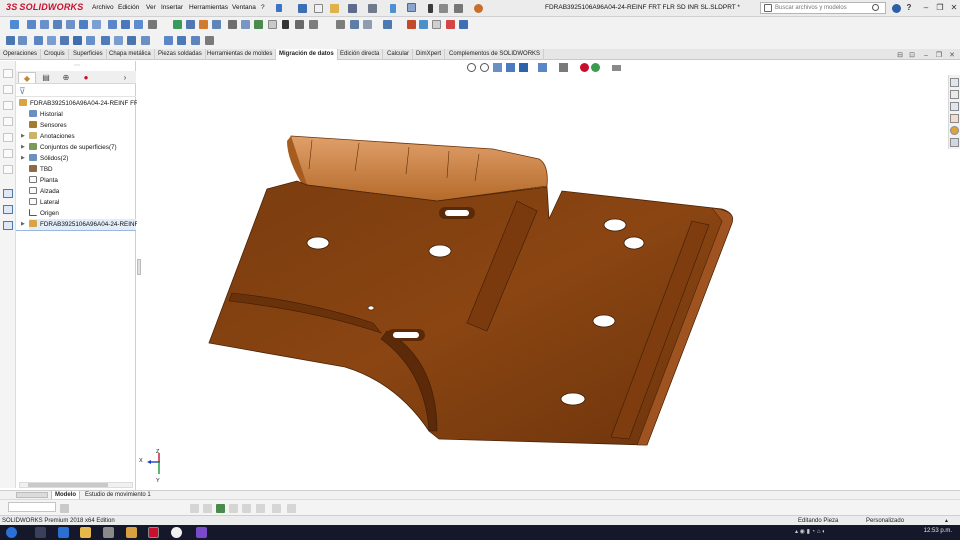 The image size is (960, 540). Describe the element at coordinates (302, 8) in the screenshot. I see `home-icon` at that location.